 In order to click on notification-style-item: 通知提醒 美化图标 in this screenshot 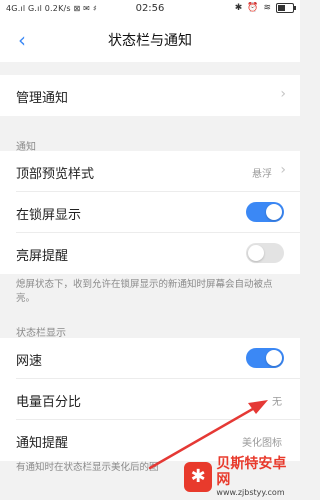, I will do `click(150, 440)`.